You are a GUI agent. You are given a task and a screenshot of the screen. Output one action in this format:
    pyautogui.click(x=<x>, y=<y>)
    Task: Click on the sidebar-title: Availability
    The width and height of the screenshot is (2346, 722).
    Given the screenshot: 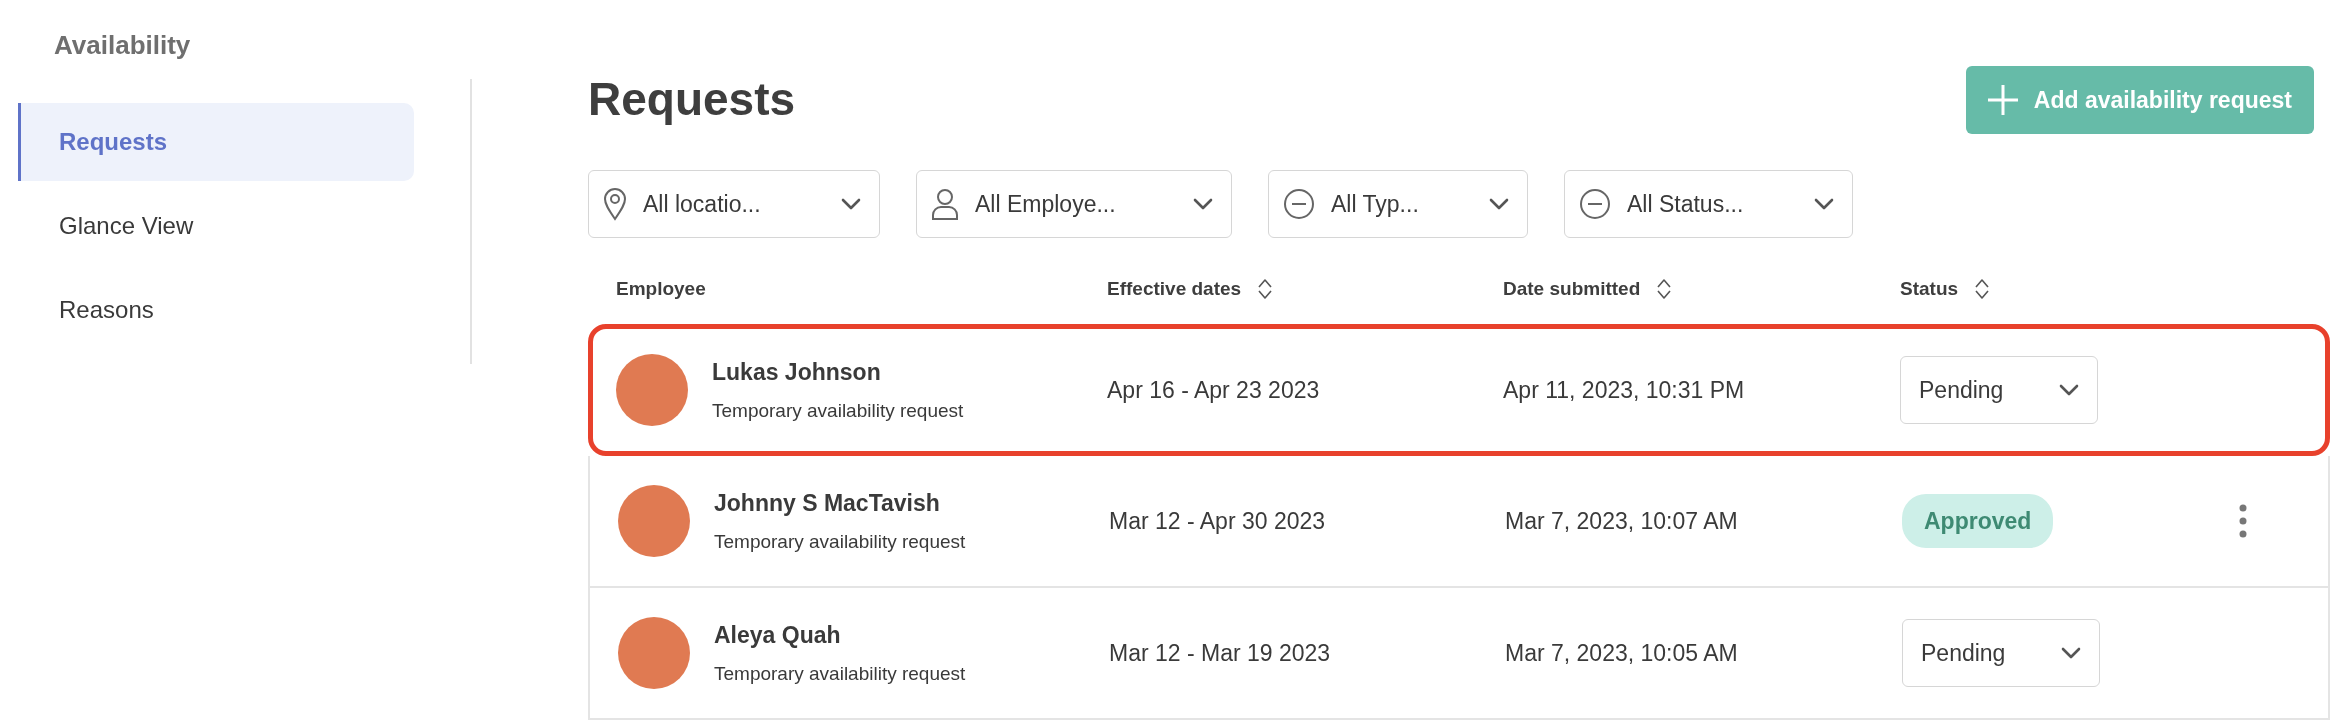 What is the action you would take?
    pyautogui.click(x=122, y=45)
    